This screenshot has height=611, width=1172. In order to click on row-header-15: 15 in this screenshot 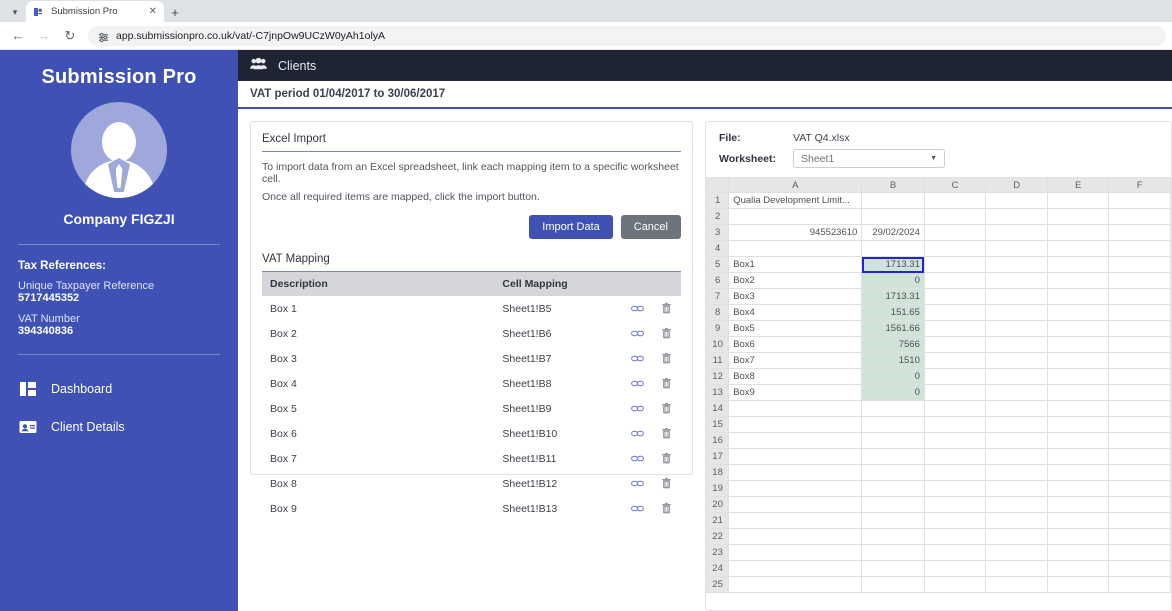, I will do `click(718, 424)`.